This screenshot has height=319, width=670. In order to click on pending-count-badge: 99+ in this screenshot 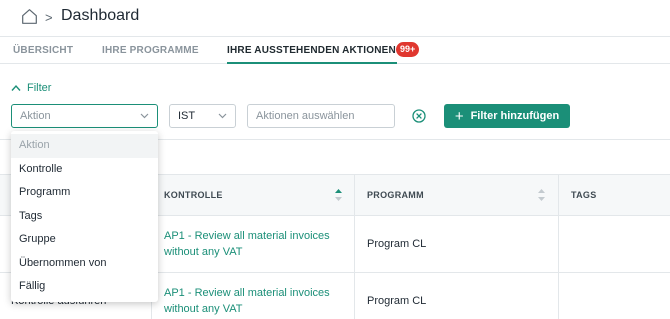, I will do `click(408, 49)`.